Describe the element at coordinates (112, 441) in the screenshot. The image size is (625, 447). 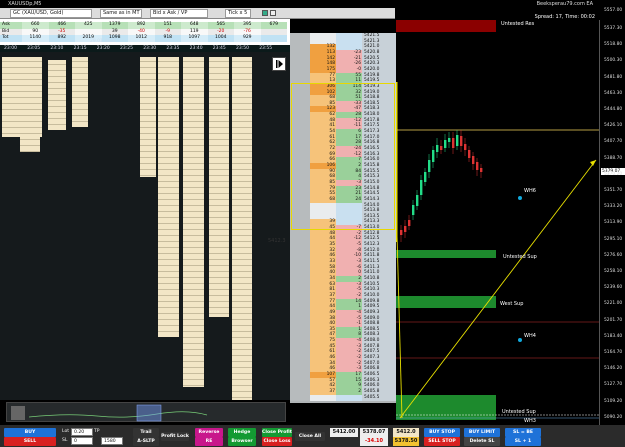
I see `tp-input: 1580` at that location.